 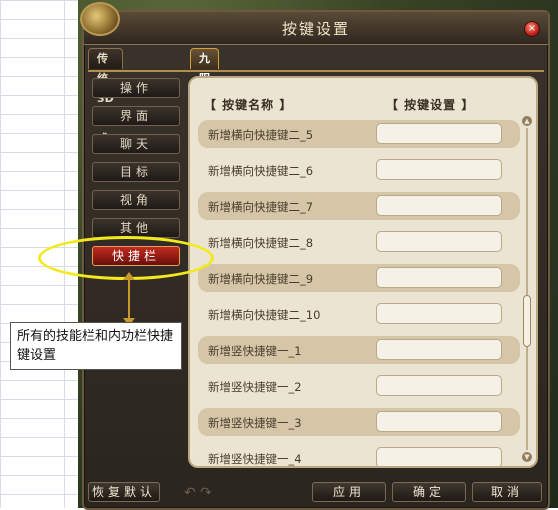 I want to click on apply-button: 应用, so click(x=349, y=492).